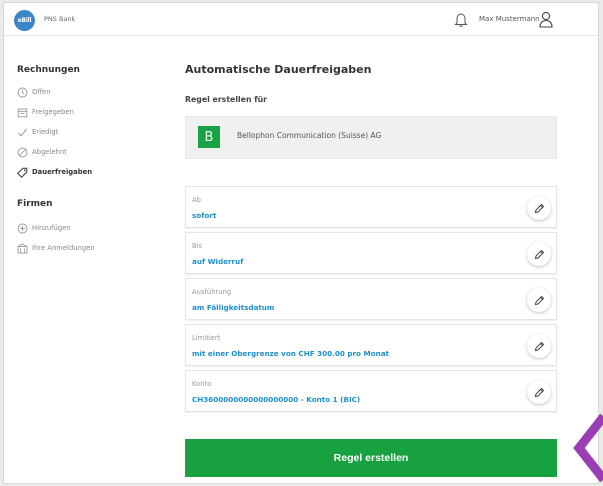 The image size is (603, 486). What do you see at coordinates (35, 204) in the screenshot?
I see `sidebar-heading-firmen: Firmen` at bounding box center [35, 204].